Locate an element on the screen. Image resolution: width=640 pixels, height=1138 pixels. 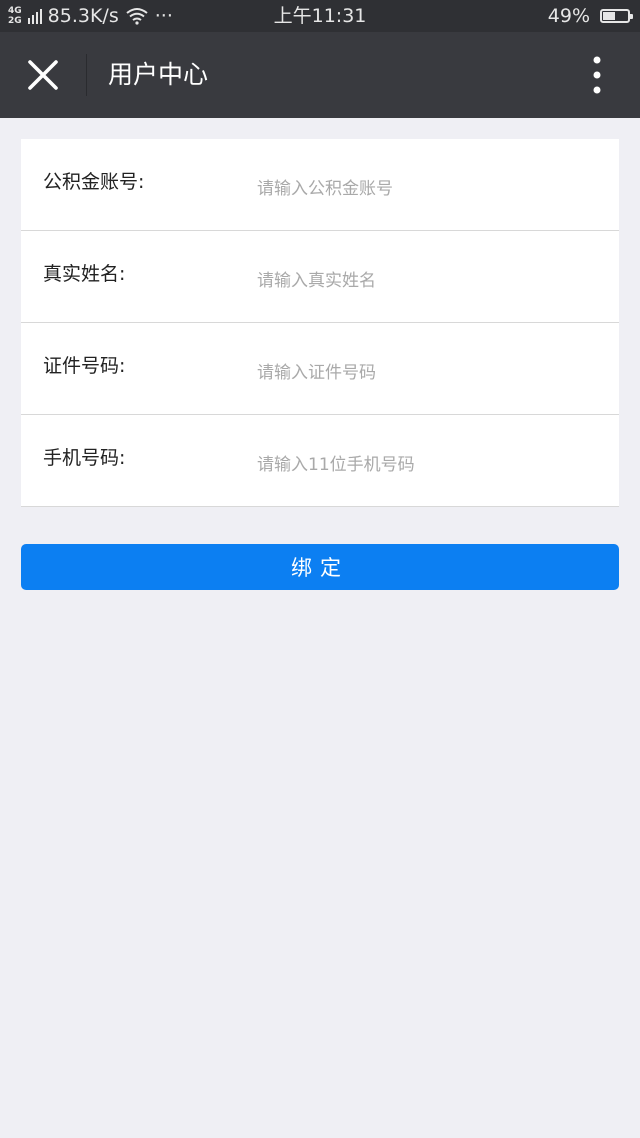
status-time: 上午11:31 is located at coordinates (320, 16).